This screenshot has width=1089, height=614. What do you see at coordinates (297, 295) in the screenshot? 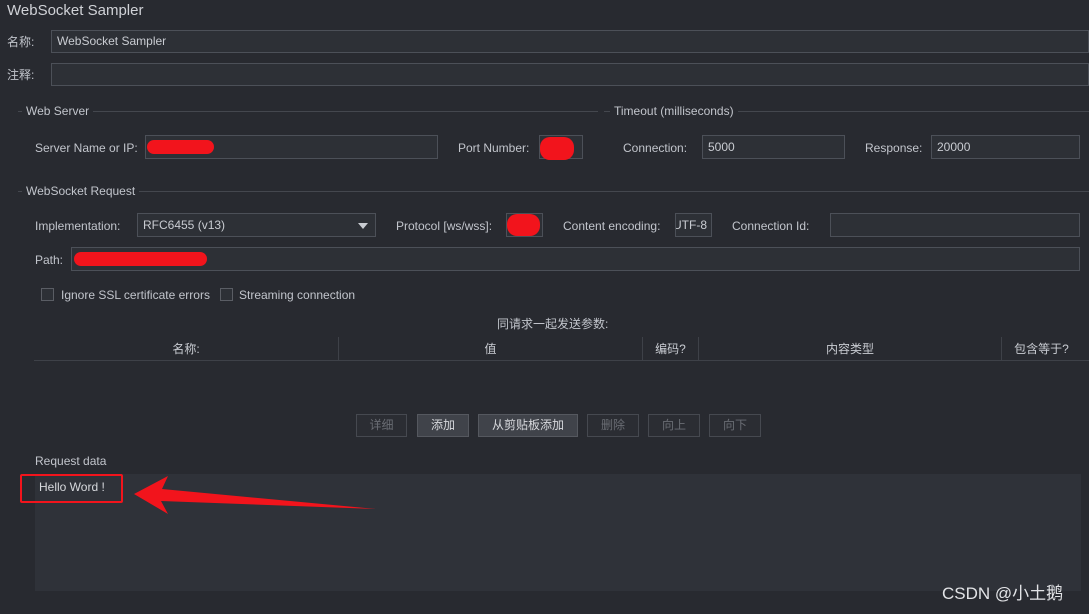
I see `streaming-label: Streaming connection` at bounding box center [297, 295].